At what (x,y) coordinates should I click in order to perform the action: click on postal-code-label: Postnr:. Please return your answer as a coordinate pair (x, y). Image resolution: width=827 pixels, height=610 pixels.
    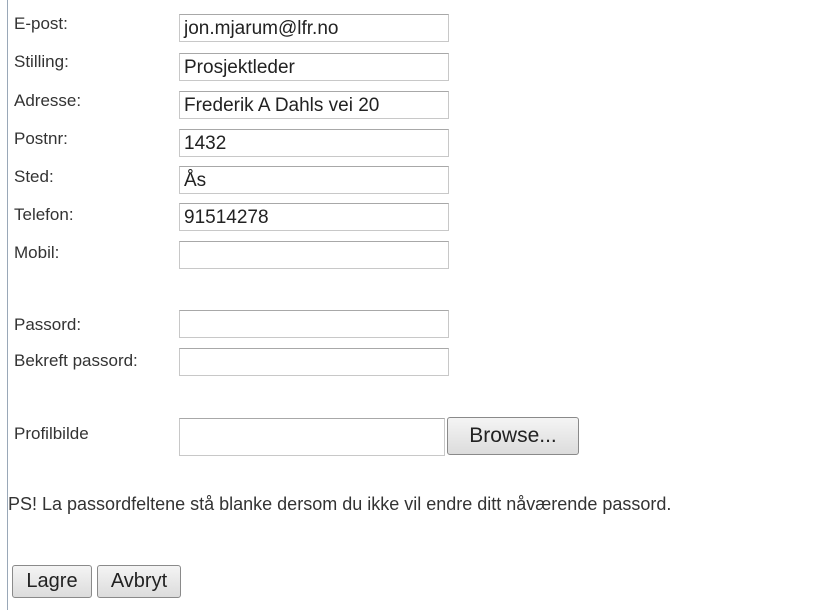
    Looking at the image, I should click on (41, 138).